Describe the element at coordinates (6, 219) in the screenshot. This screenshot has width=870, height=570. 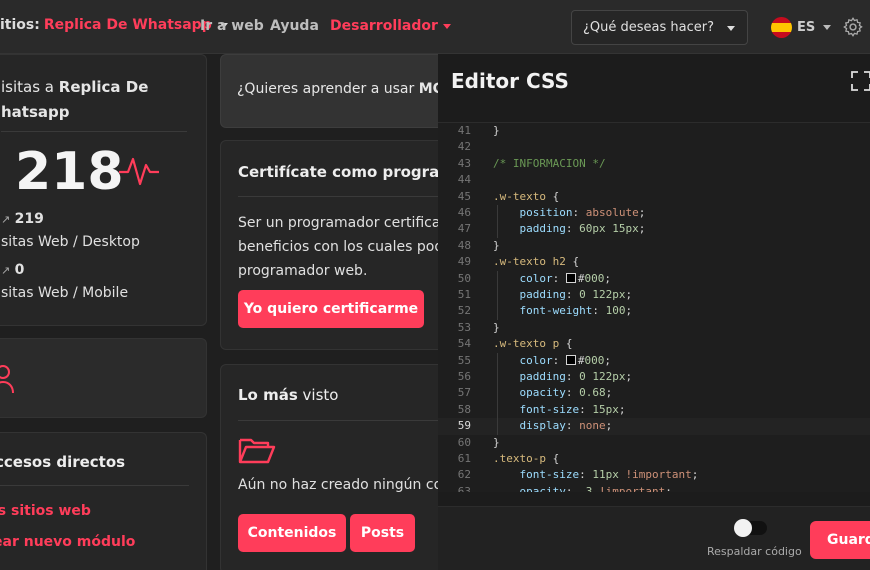
I see `trend-icon: ↗` at that location.